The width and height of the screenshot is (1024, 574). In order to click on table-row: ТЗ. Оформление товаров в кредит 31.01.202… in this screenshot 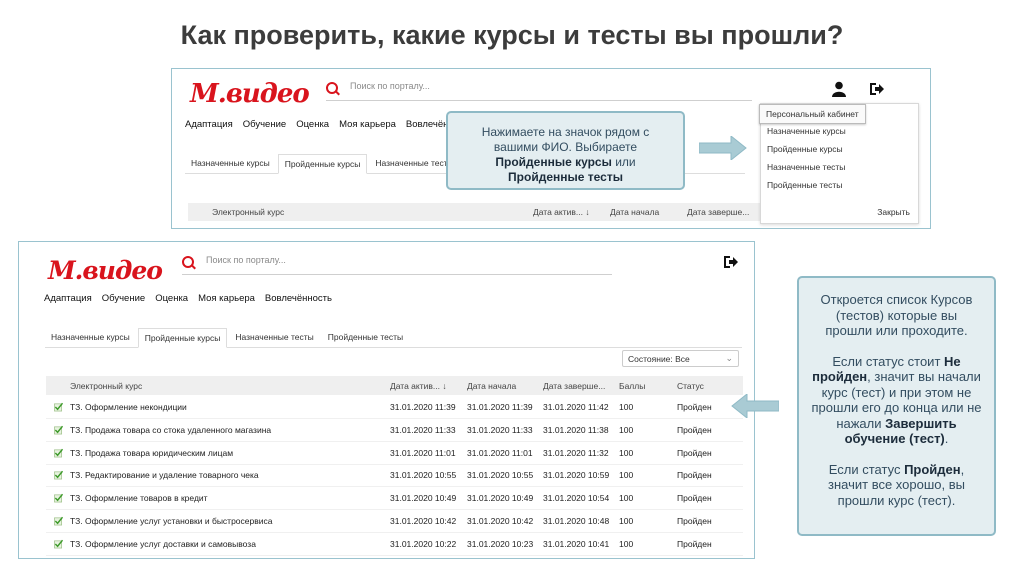, I will do `click(394, 499)`.